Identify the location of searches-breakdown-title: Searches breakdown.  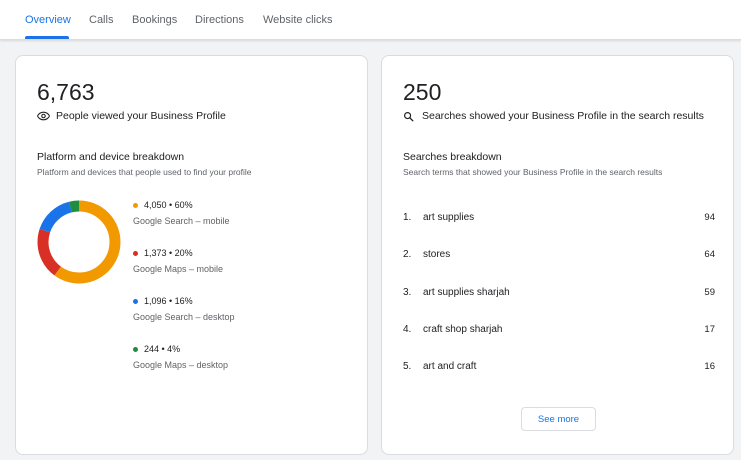
(452, 157).